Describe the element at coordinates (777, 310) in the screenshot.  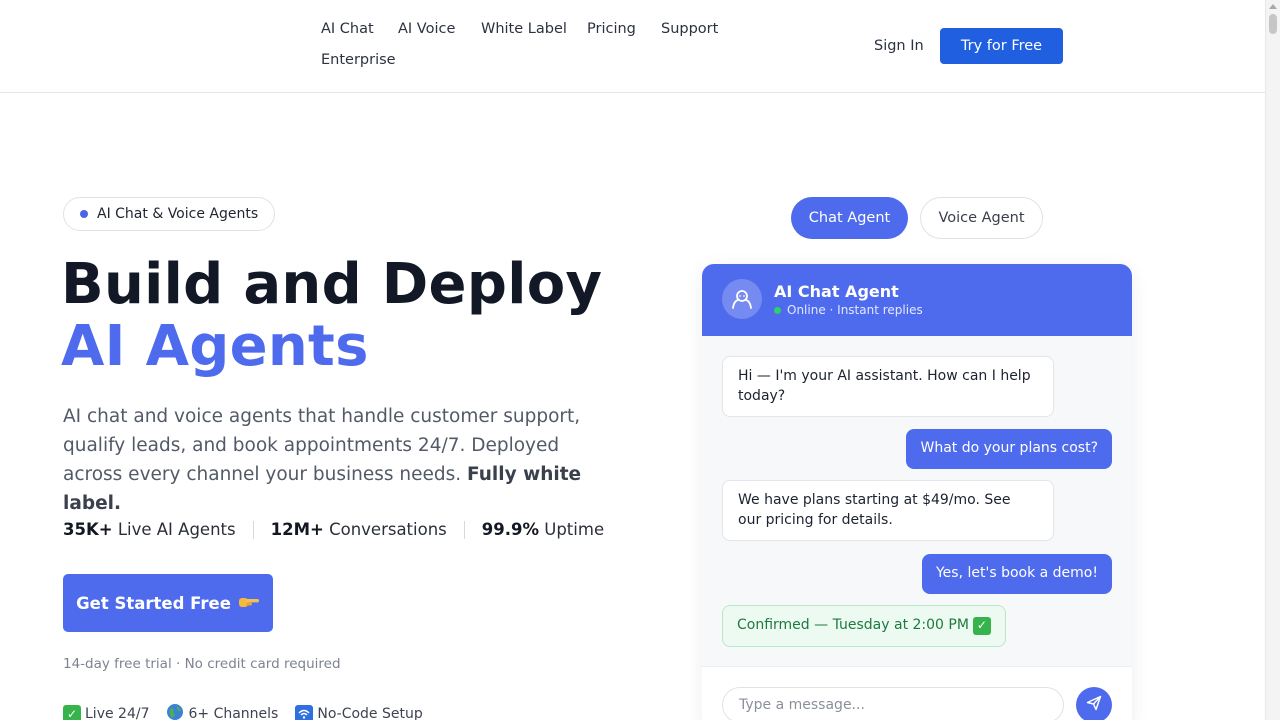
I see `online-status-icon` at that location.